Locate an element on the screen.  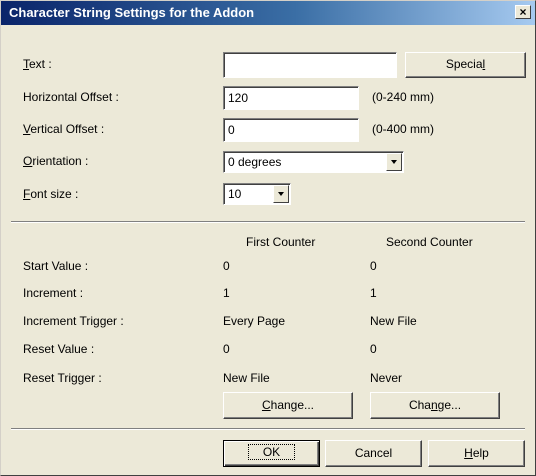
increment-trigger-label: Increment Trigger : is located at coordinates (73, 321).